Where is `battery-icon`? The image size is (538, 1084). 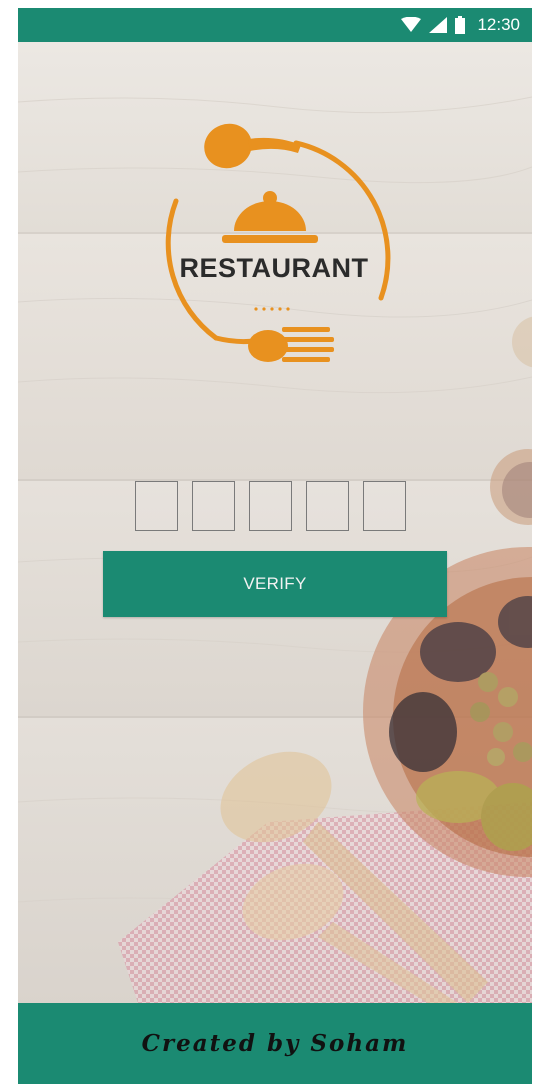
battery-icon is located at coordinates (460, 25).